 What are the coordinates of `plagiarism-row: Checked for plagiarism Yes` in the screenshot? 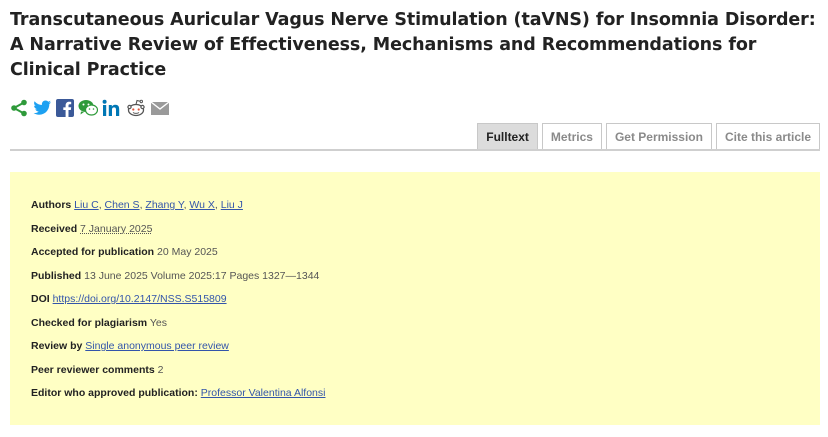 It's located at (425, 324).